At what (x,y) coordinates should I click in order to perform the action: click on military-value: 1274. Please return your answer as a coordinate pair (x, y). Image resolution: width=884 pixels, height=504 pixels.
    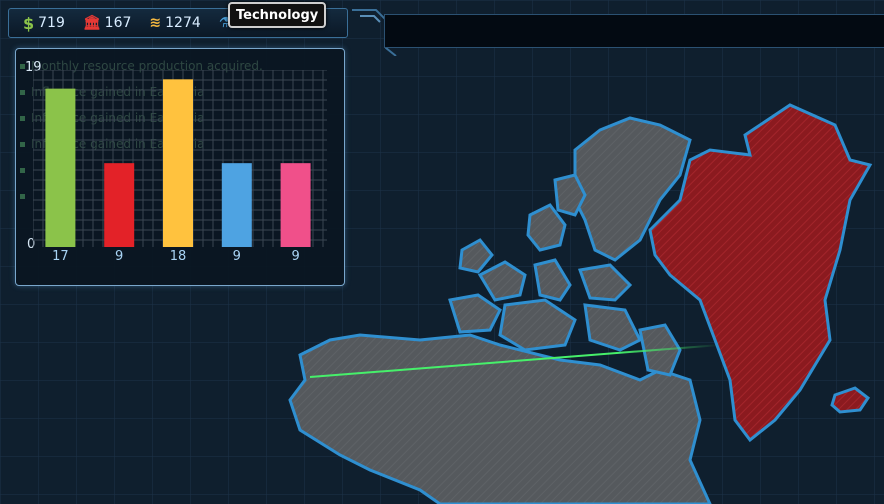
    Looking at the image, I should click on (183, 23).